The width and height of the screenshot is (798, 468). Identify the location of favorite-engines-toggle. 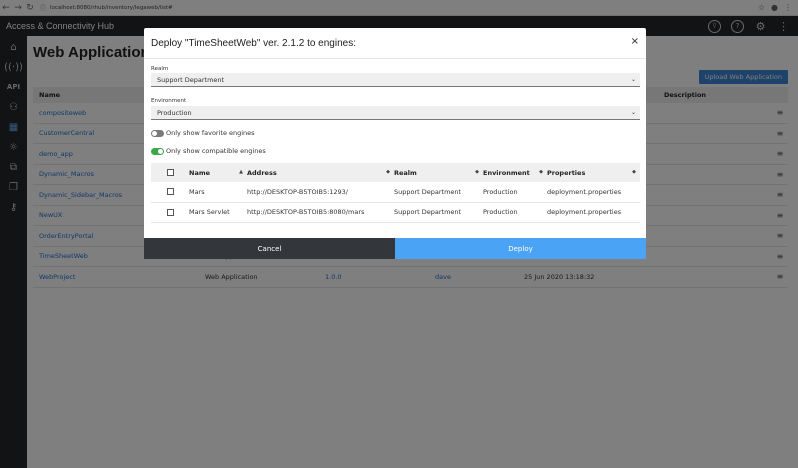
(157, 133).